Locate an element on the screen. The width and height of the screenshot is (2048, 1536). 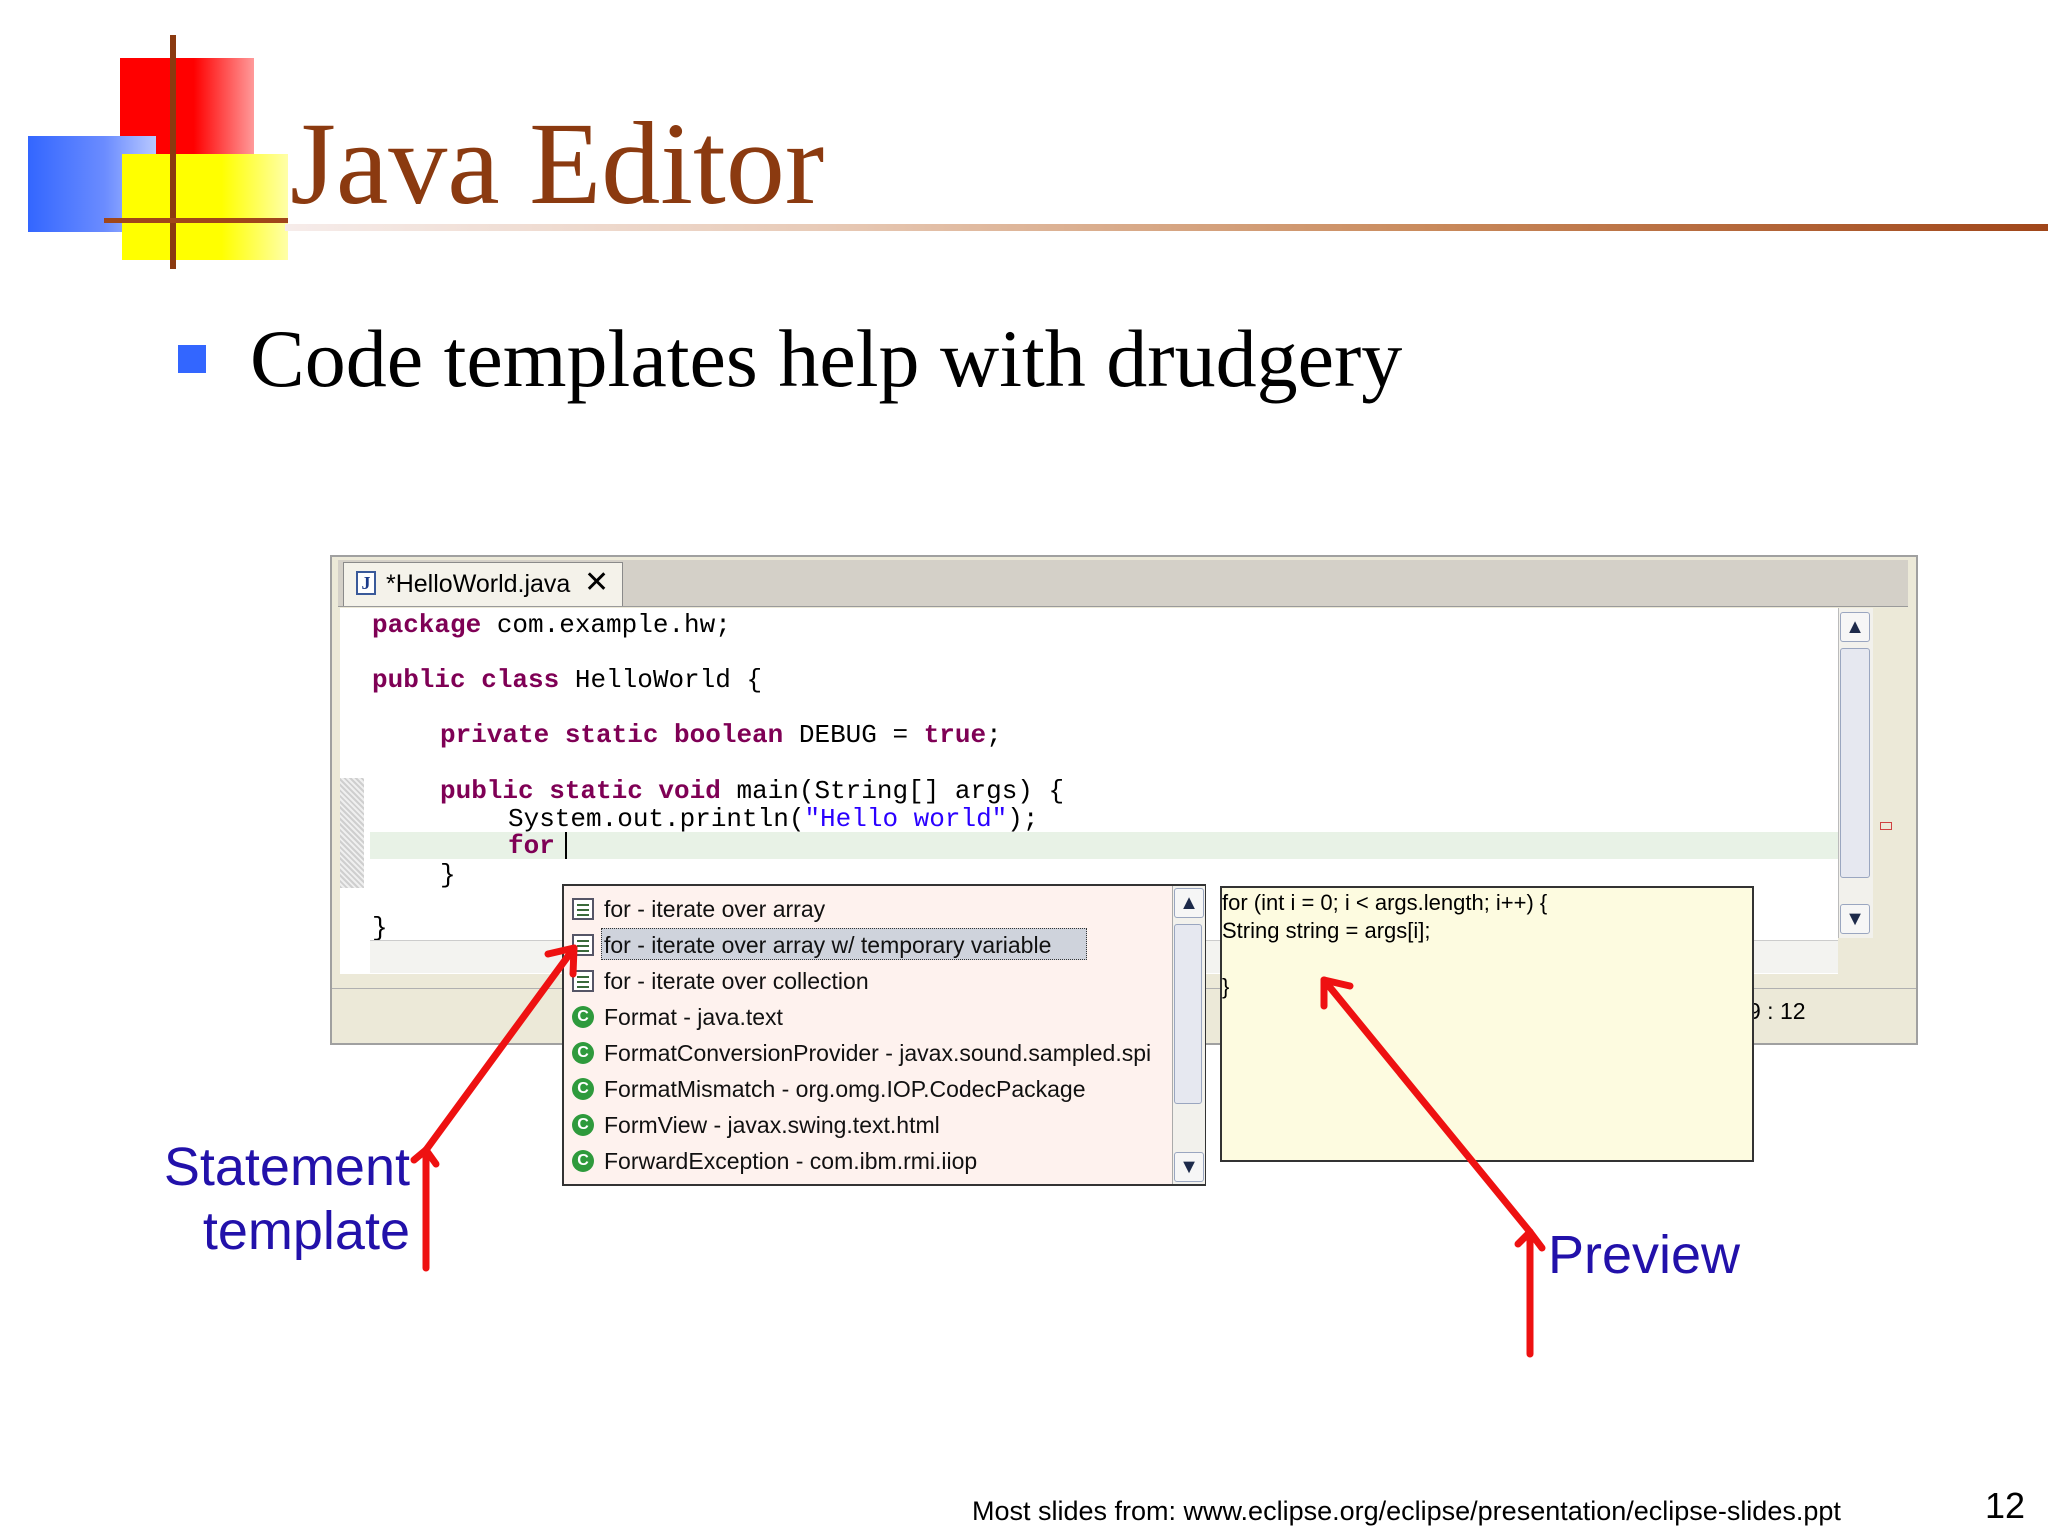
arrow-preview is located at coordinates (1433, 1167).